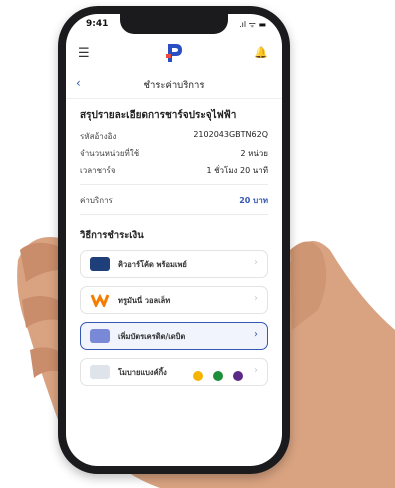 The width and height of the screenshot is (395, 488). I want to click on fee-label: ค่าบริการ, so click(96, 200).